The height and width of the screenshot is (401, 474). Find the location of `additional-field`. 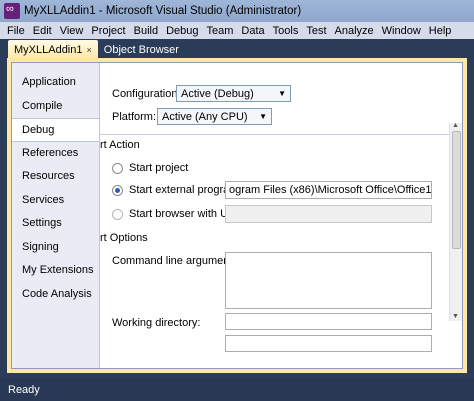

additional-field is located at coordinates (328, 343).